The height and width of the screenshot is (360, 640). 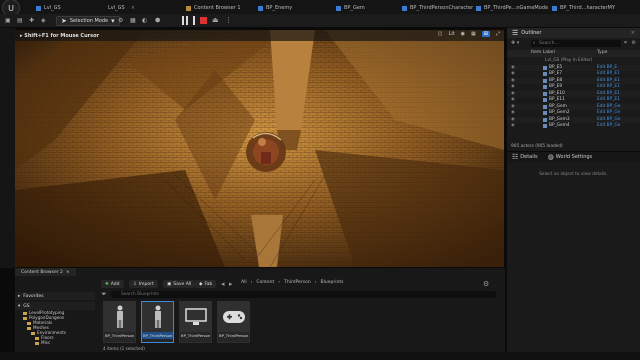 I want to click on fab-button: ◆ Fab, so click(x=206, y=284).